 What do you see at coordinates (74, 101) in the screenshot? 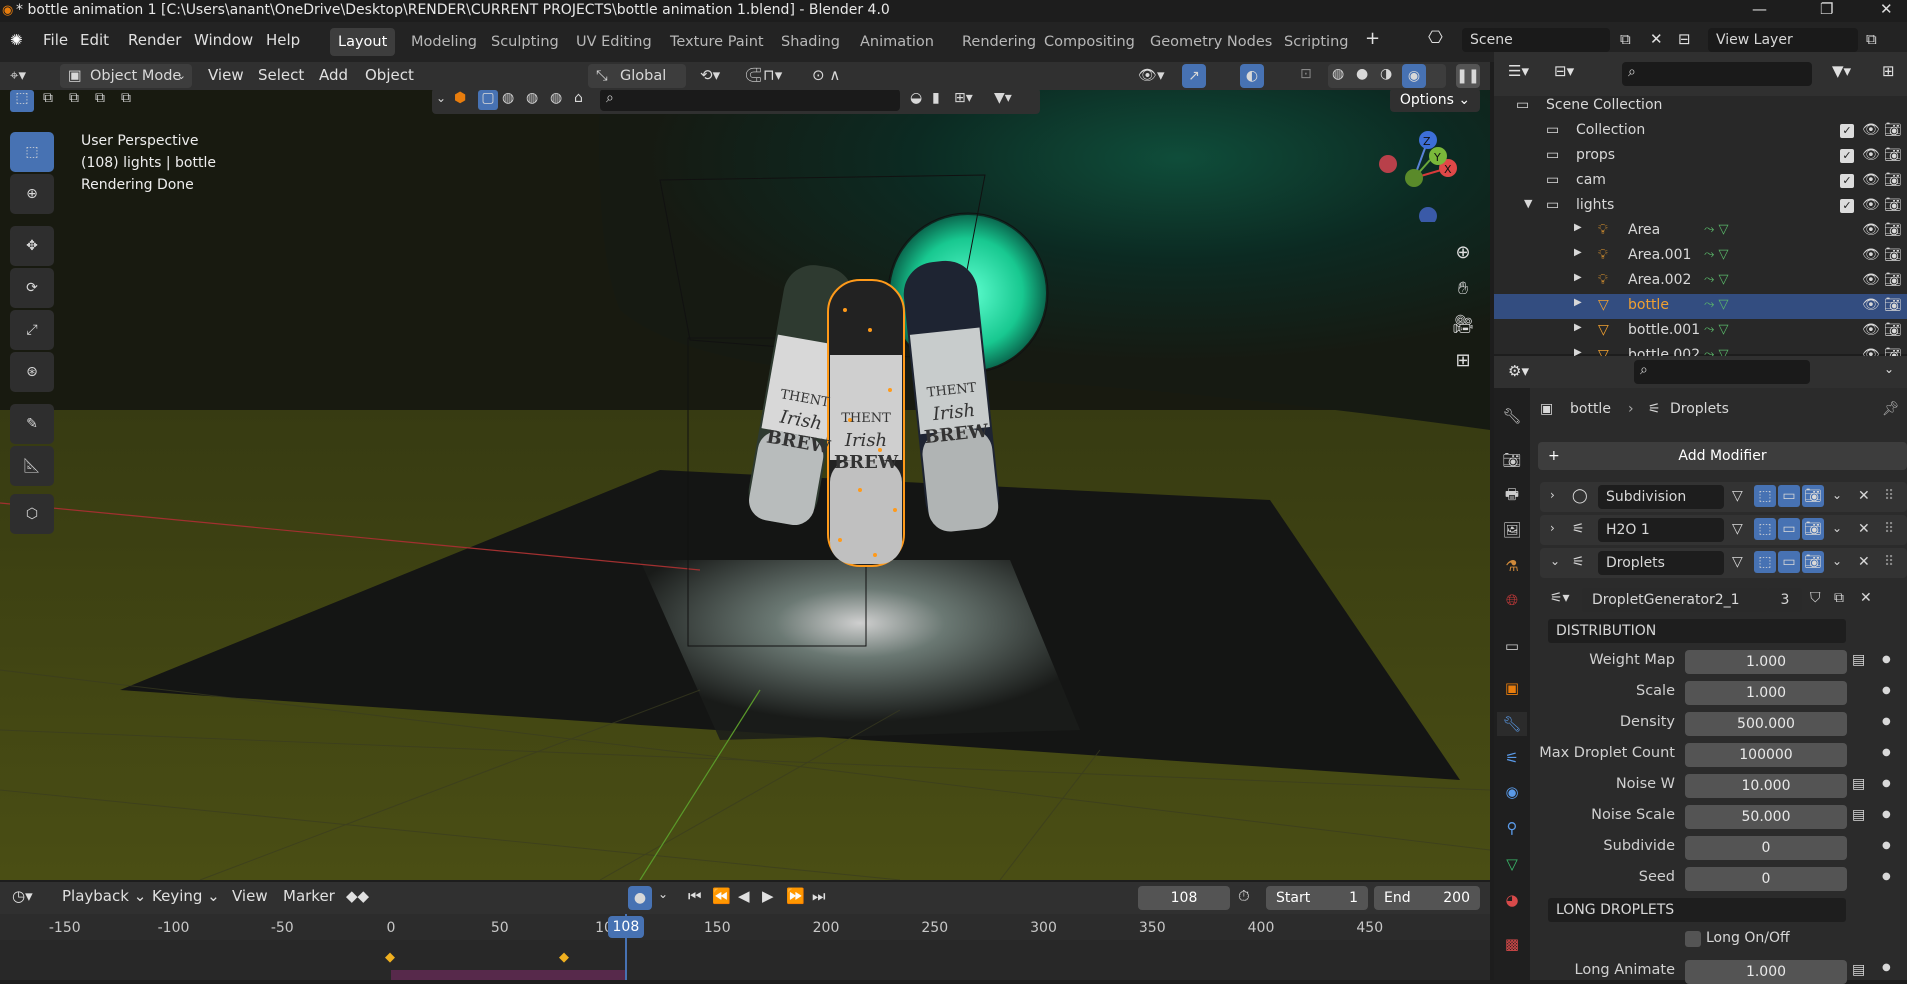
I see `select-subtract-icon: ⧉` at bounding box center [74, 101].